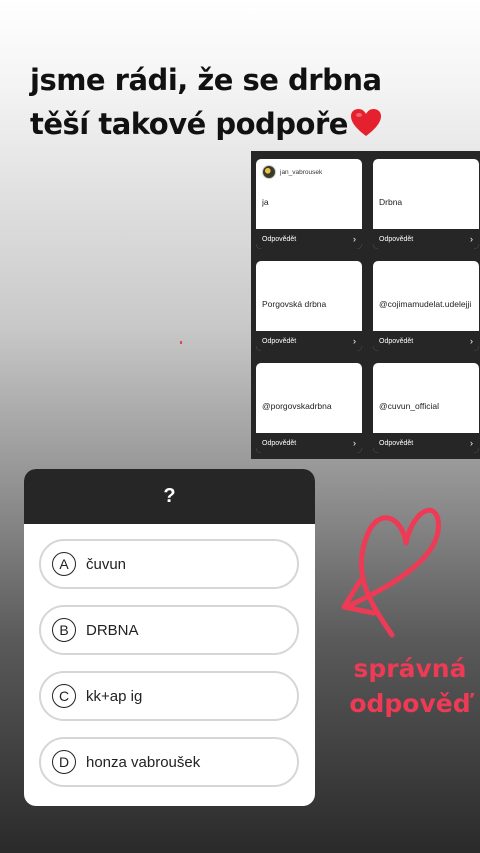 The width and height of the screenshot is (480, 853). What do you see at coordinates (106, 564) in the screenshot?
I see `option-label: čuvun` at bounding box center [106, 564].